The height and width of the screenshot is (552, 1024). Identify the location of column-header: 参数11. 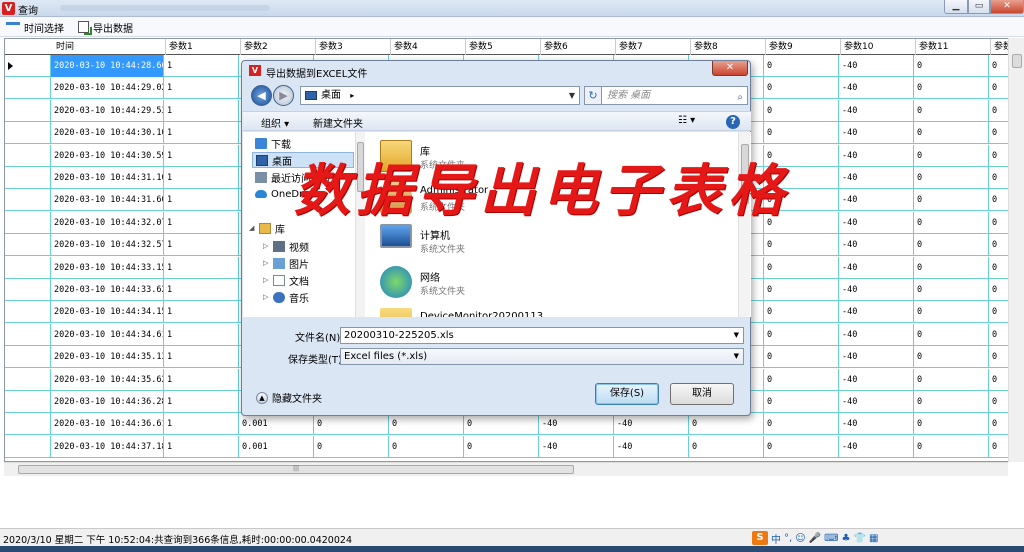
(953, 47).